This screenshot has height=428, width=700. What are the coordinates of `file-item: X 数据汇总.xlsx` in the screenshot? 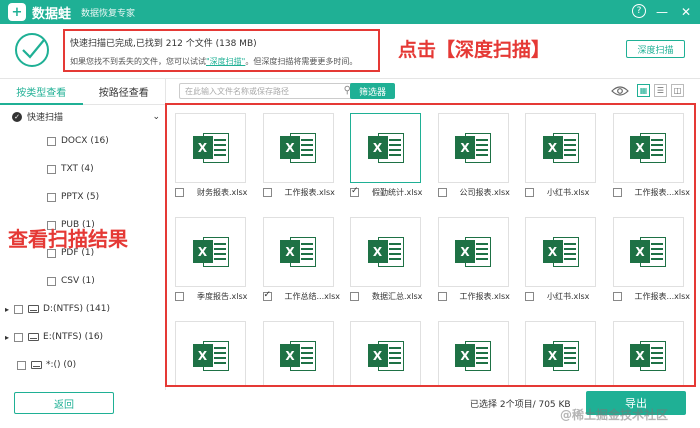 It's located at (385, 254).